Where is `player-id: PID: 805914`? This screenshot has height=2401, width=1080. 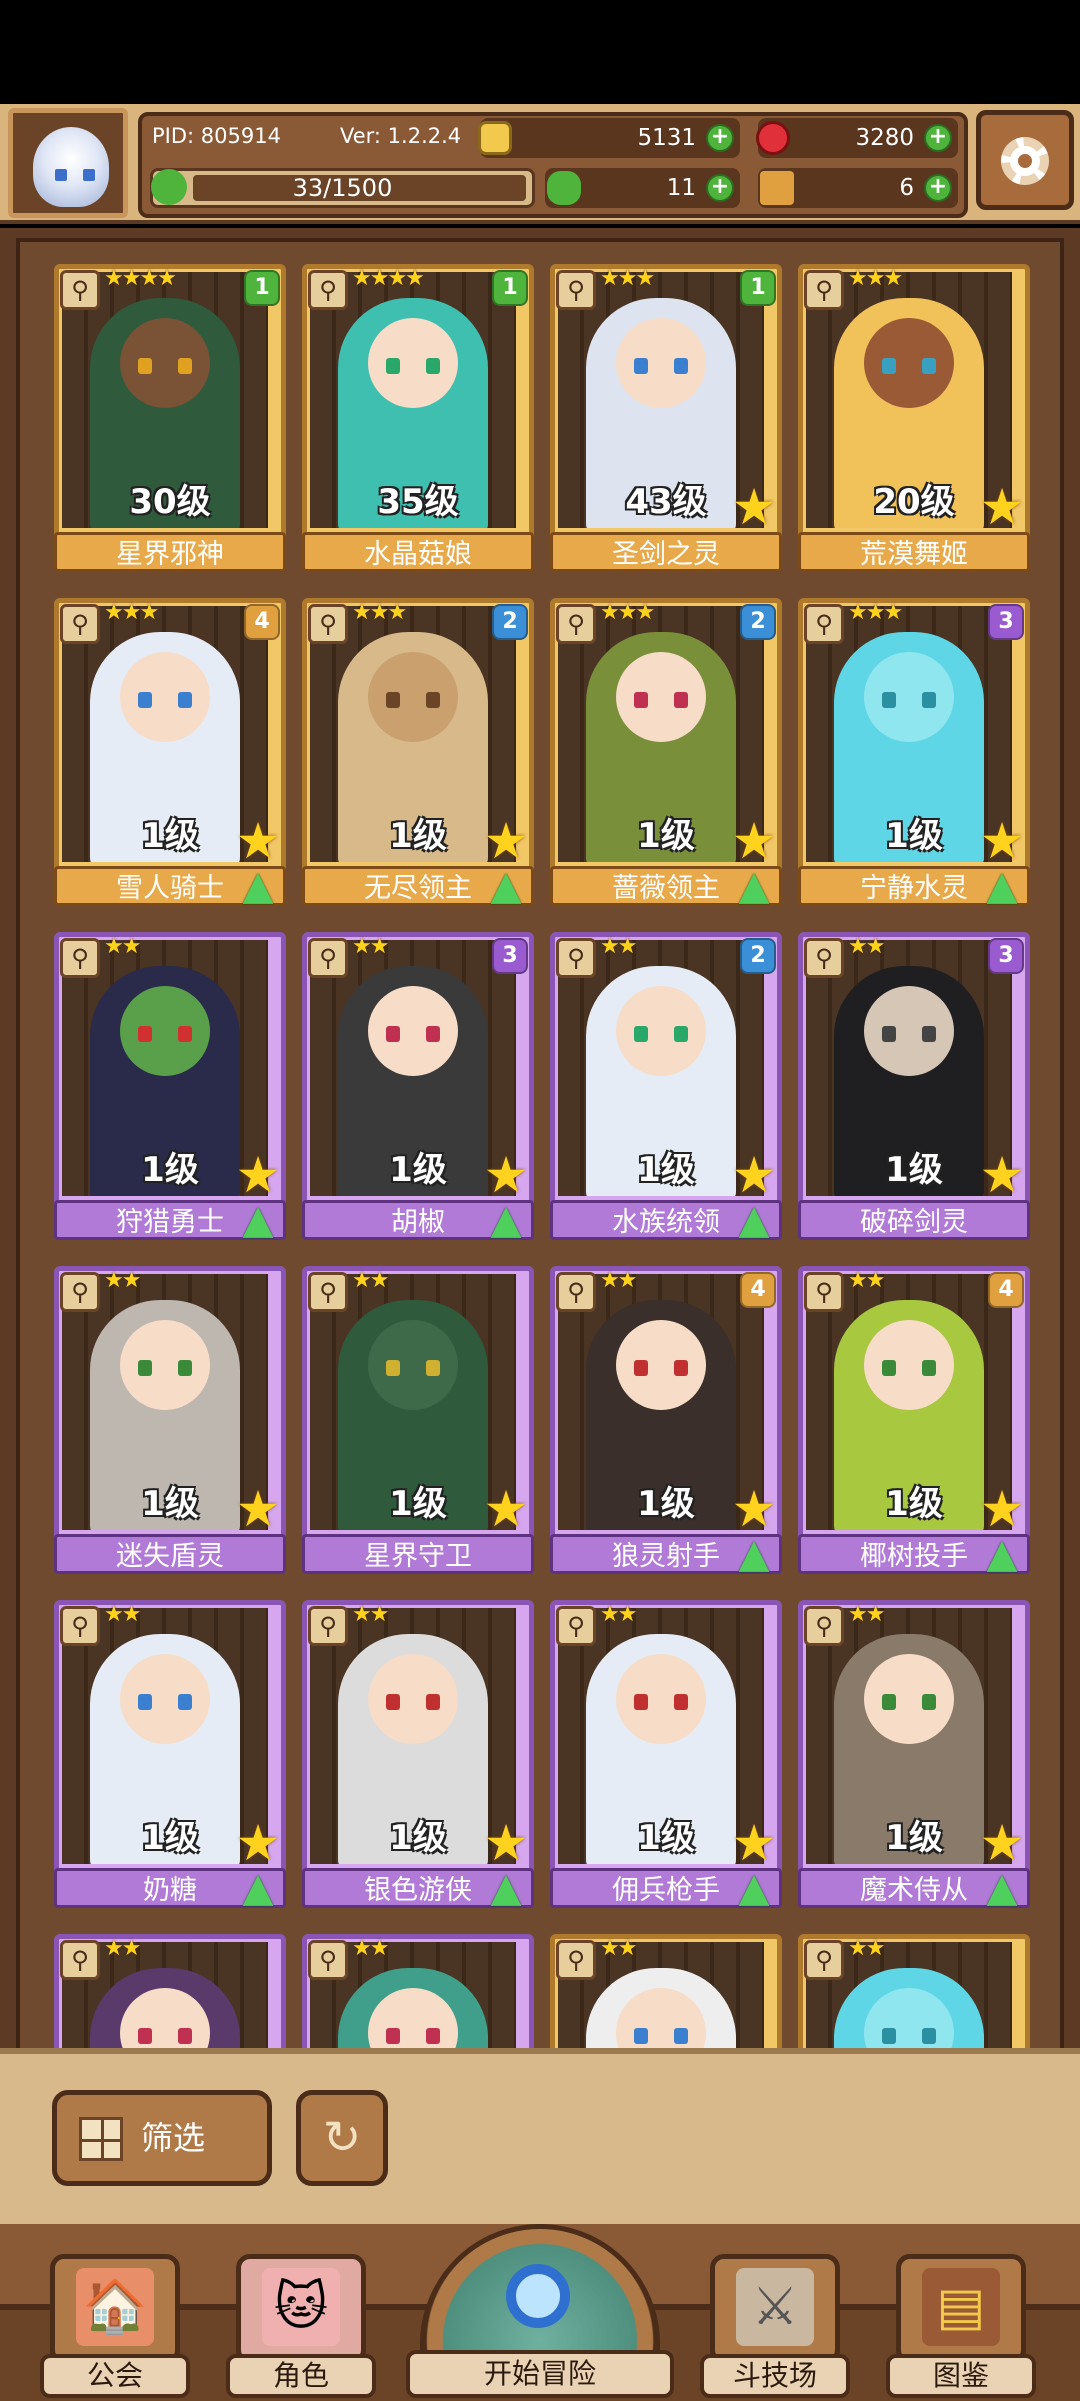 player-id: PID: 805914 is located at coordinates (216, 136).